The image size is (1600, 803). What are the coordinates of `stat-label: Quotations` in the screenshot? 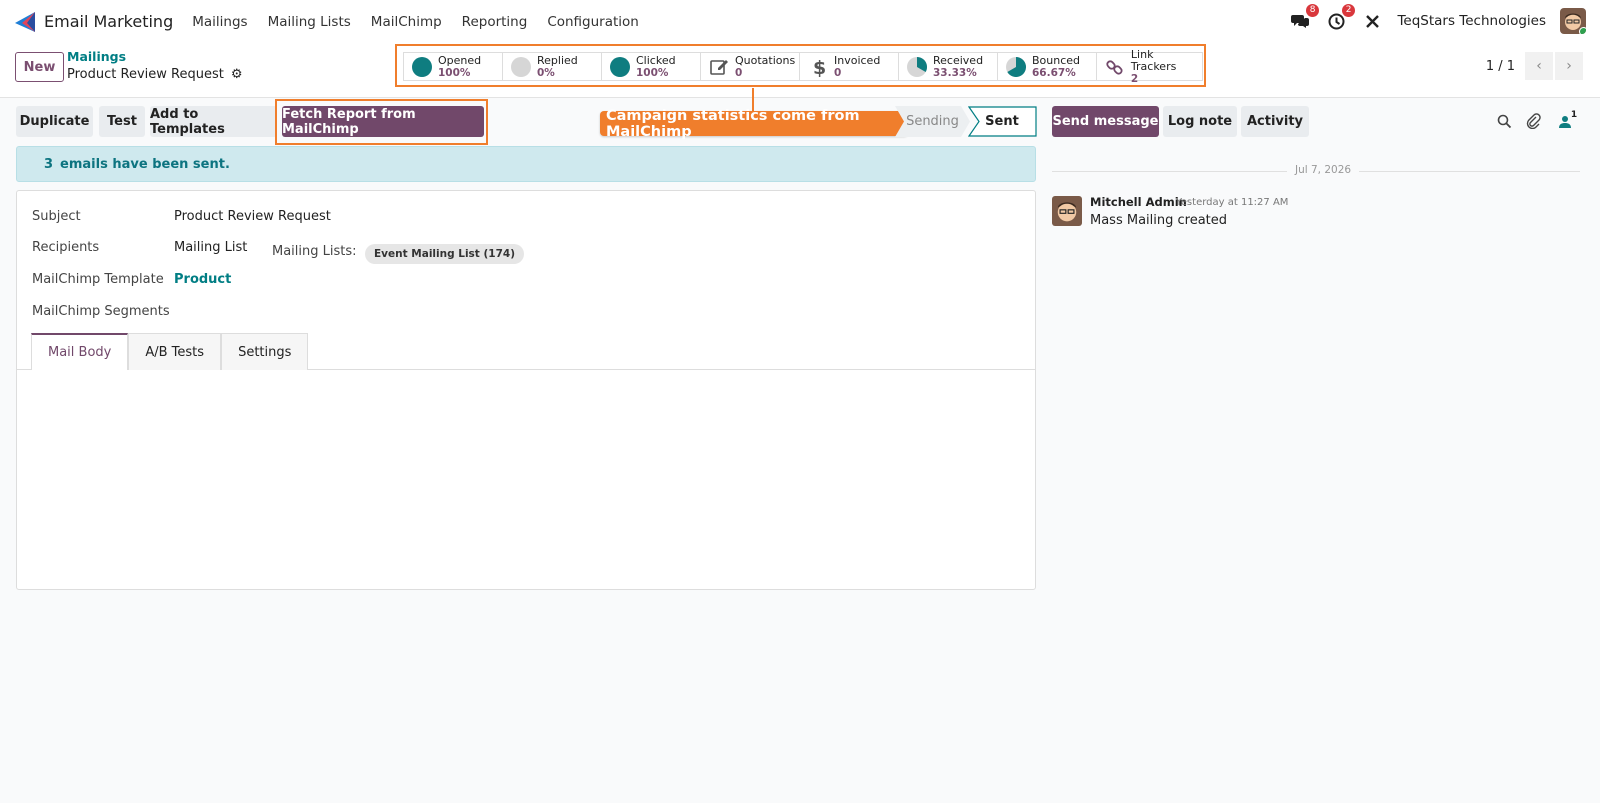 It's located at (765, 60).